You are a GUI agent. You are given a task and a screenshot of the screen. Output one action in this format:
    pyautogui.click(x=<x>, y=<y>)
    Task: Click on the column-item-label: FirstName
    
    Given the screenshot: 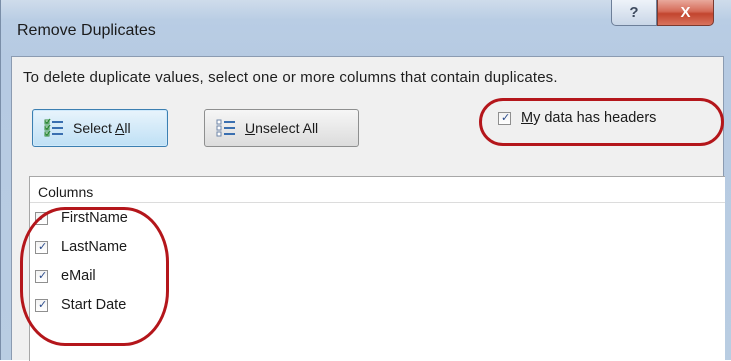 What is the action you would take?
    pyautogui.click(x=94, y=218)
    